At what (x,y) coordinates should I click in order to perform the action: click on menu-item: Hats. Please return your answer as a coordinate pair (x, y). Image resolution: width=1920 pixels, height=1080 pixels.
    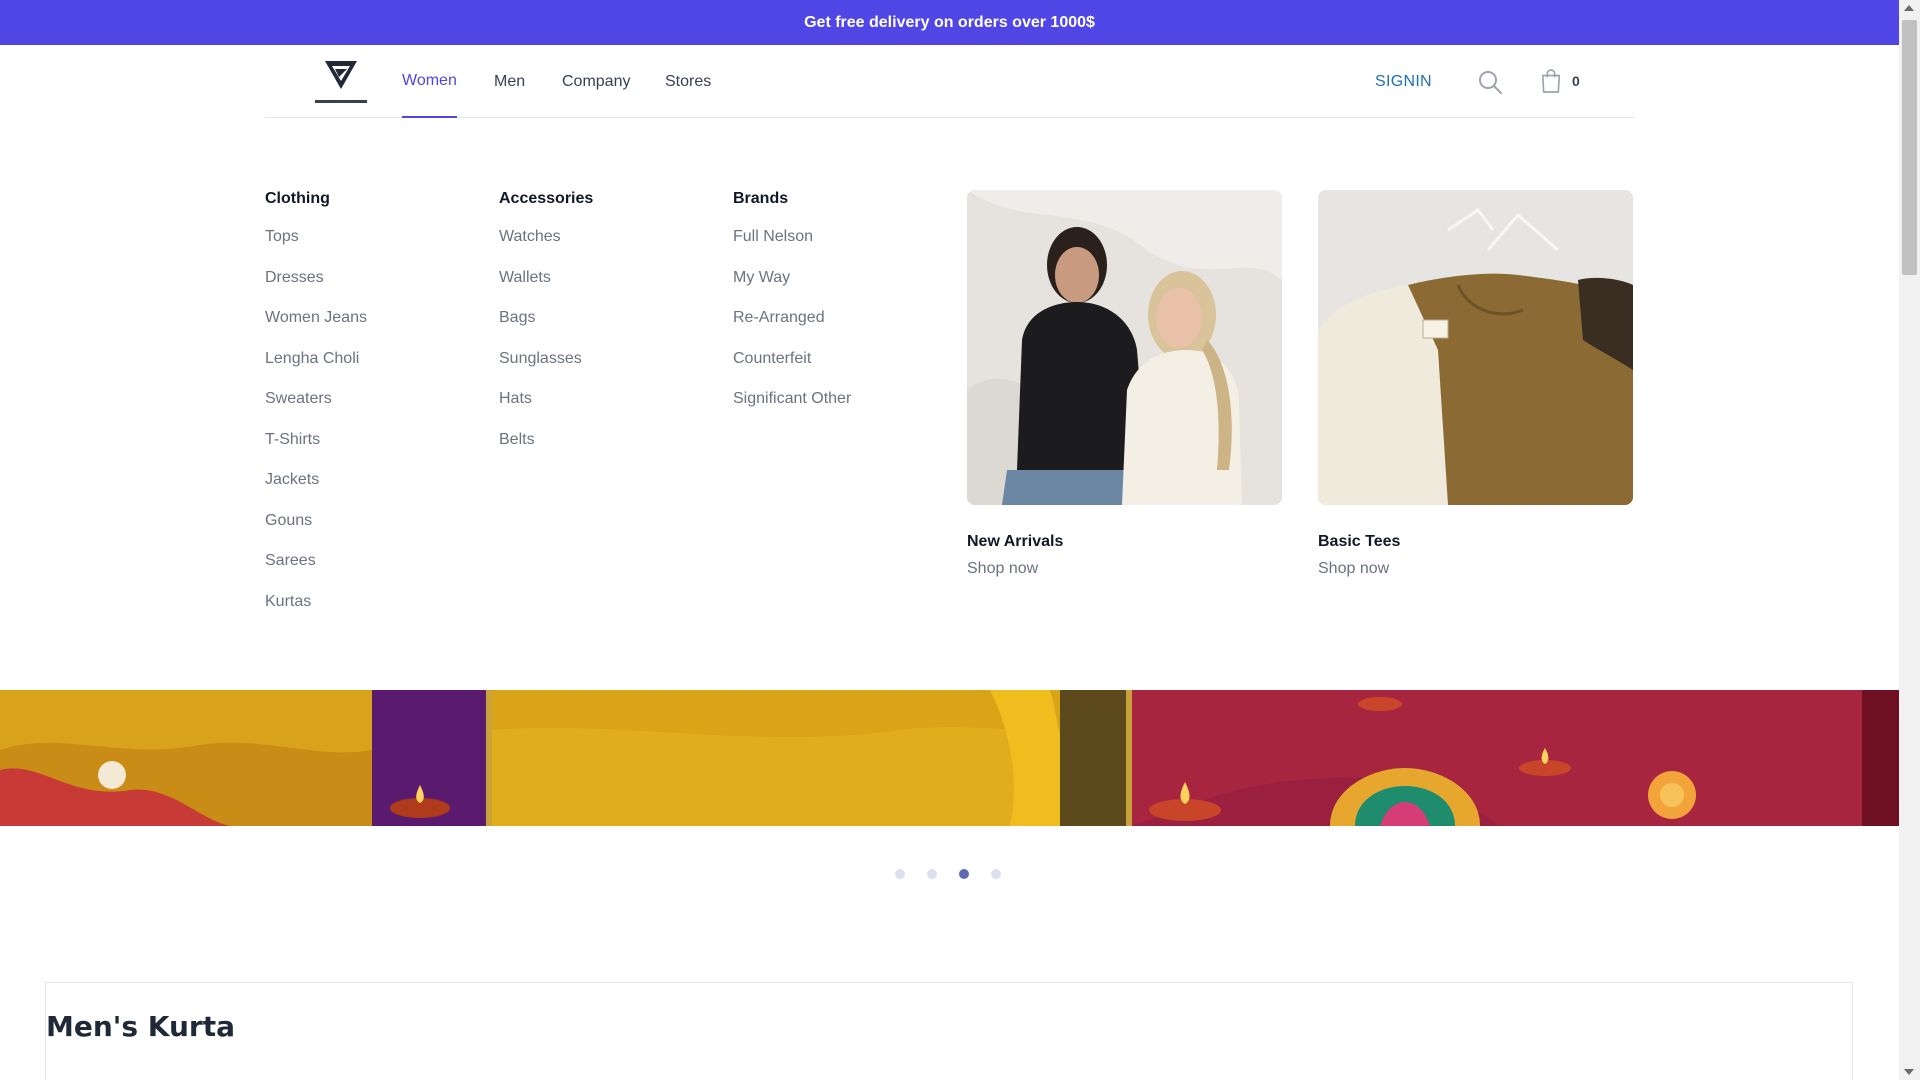
    Looking at the image, I should click on (546, 408).